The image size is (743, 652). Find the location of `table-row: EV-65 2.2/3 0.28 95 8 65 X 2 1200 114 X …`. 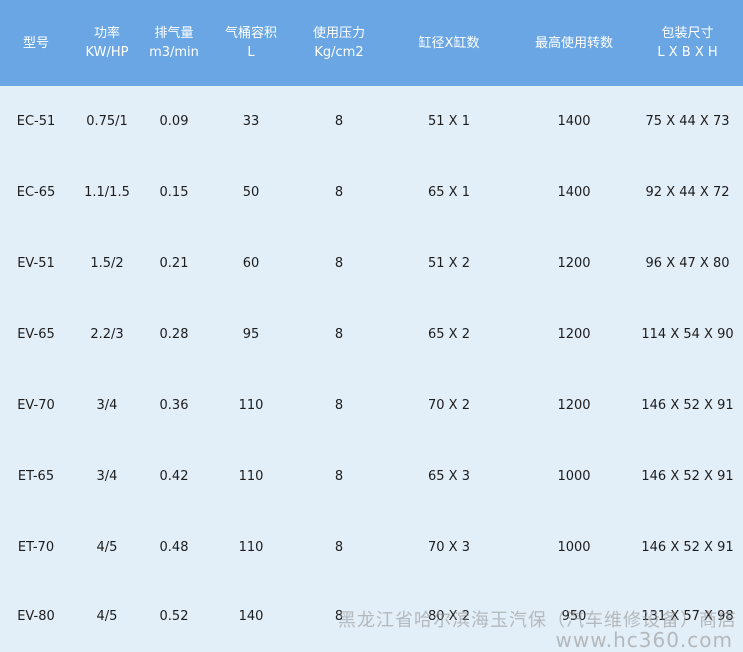

table-row: EV-65 2.2/3 0.28 95 8 65 X 2 1200 114 X … is located at coordinates (371, 334).